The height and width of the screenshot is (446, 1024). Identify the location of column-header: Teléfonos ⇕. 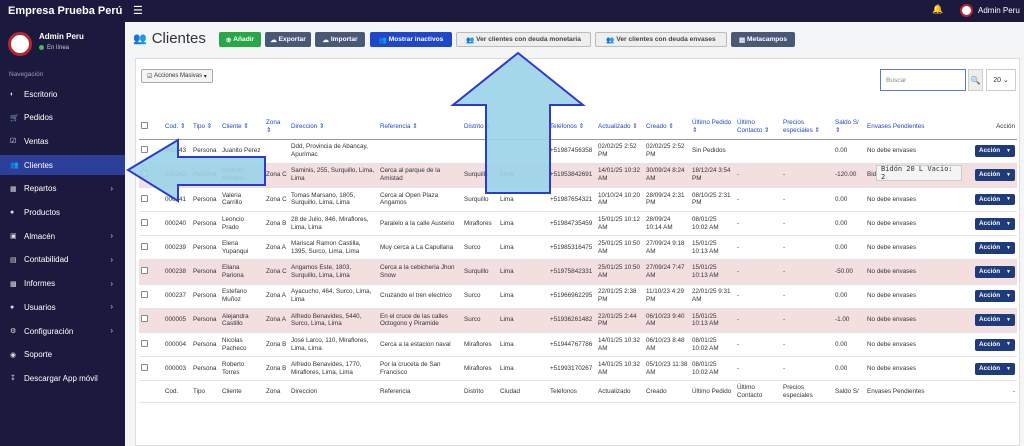
(572, 127).